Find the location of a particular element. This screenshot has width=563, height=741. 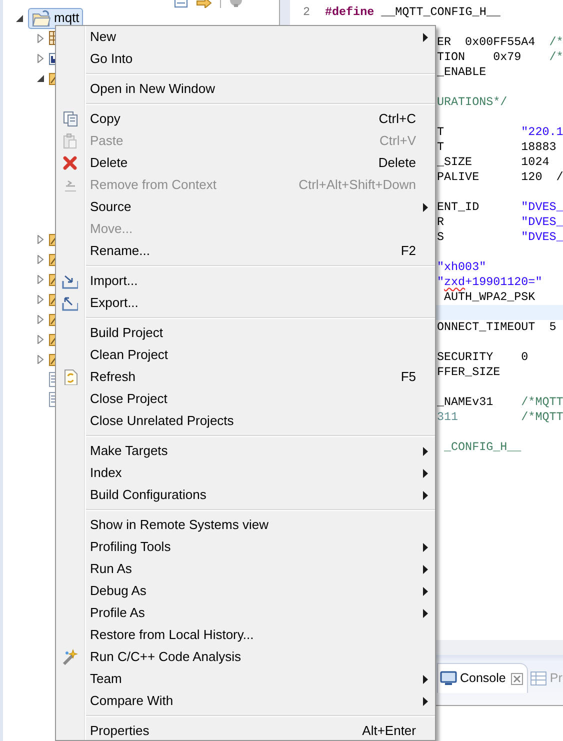

code-text: TION 0x79 is located at coordinates (479, 57).